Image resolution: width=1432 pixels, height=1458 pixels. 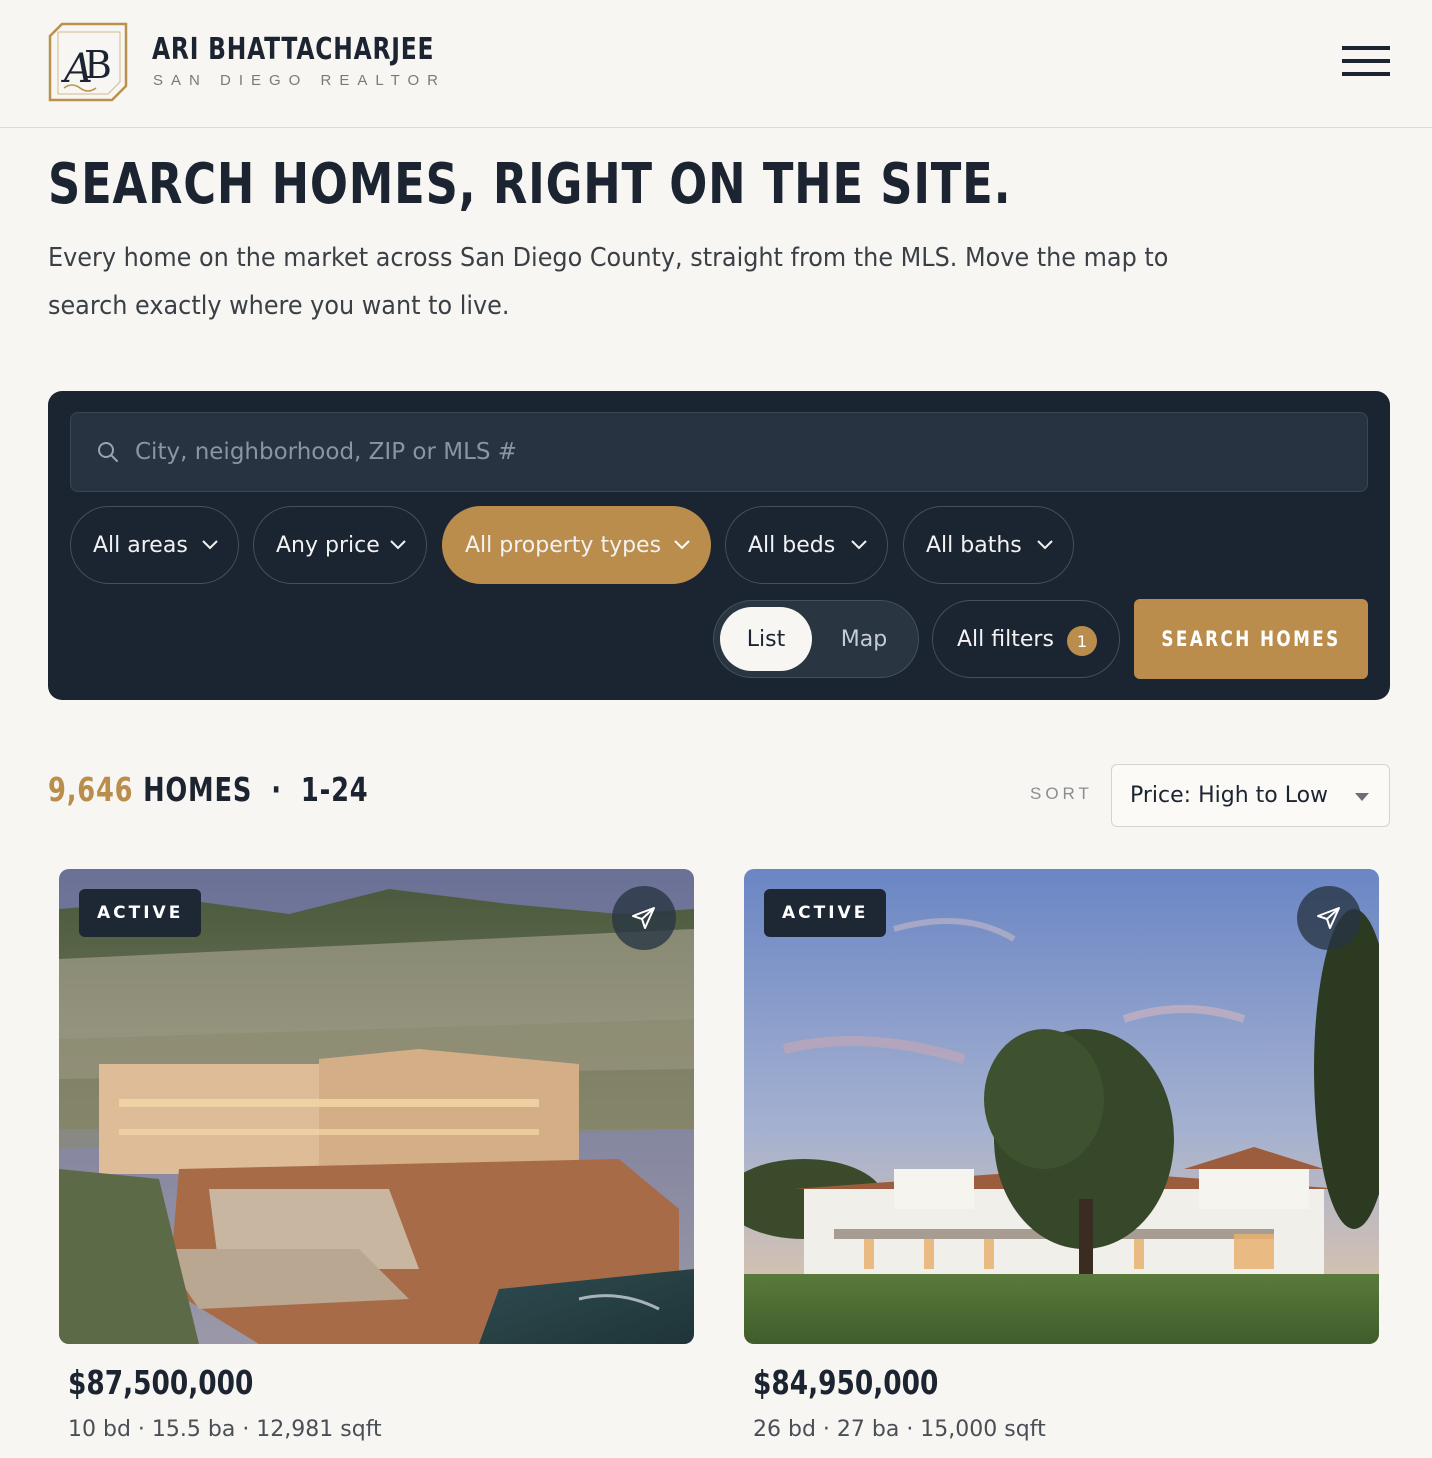 What do you see at coordinates (563, 545) in the screenshot?
I see `filter-property-types-label: All property types` at bounding box center [563, 545].